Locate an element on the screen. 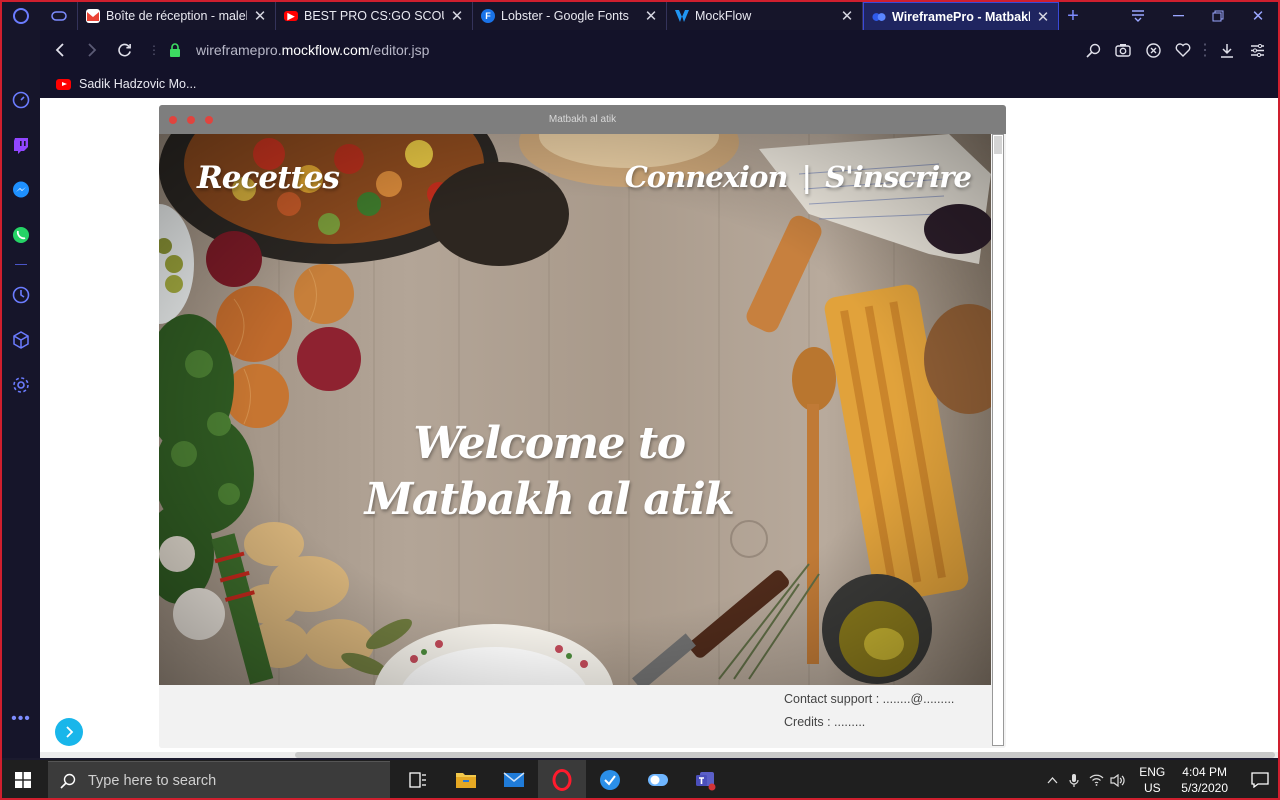  new-tab-button: + is located at coordinates (1073, 16).